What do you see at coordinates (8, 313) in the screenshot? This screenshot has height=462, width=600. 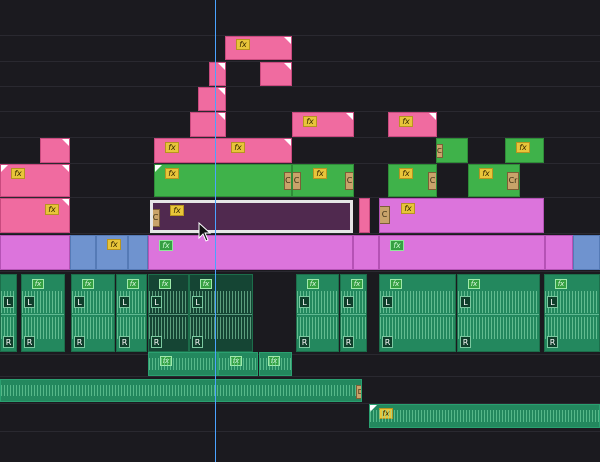 I see `audio-clip: L R` at bounding box center [8, 313].